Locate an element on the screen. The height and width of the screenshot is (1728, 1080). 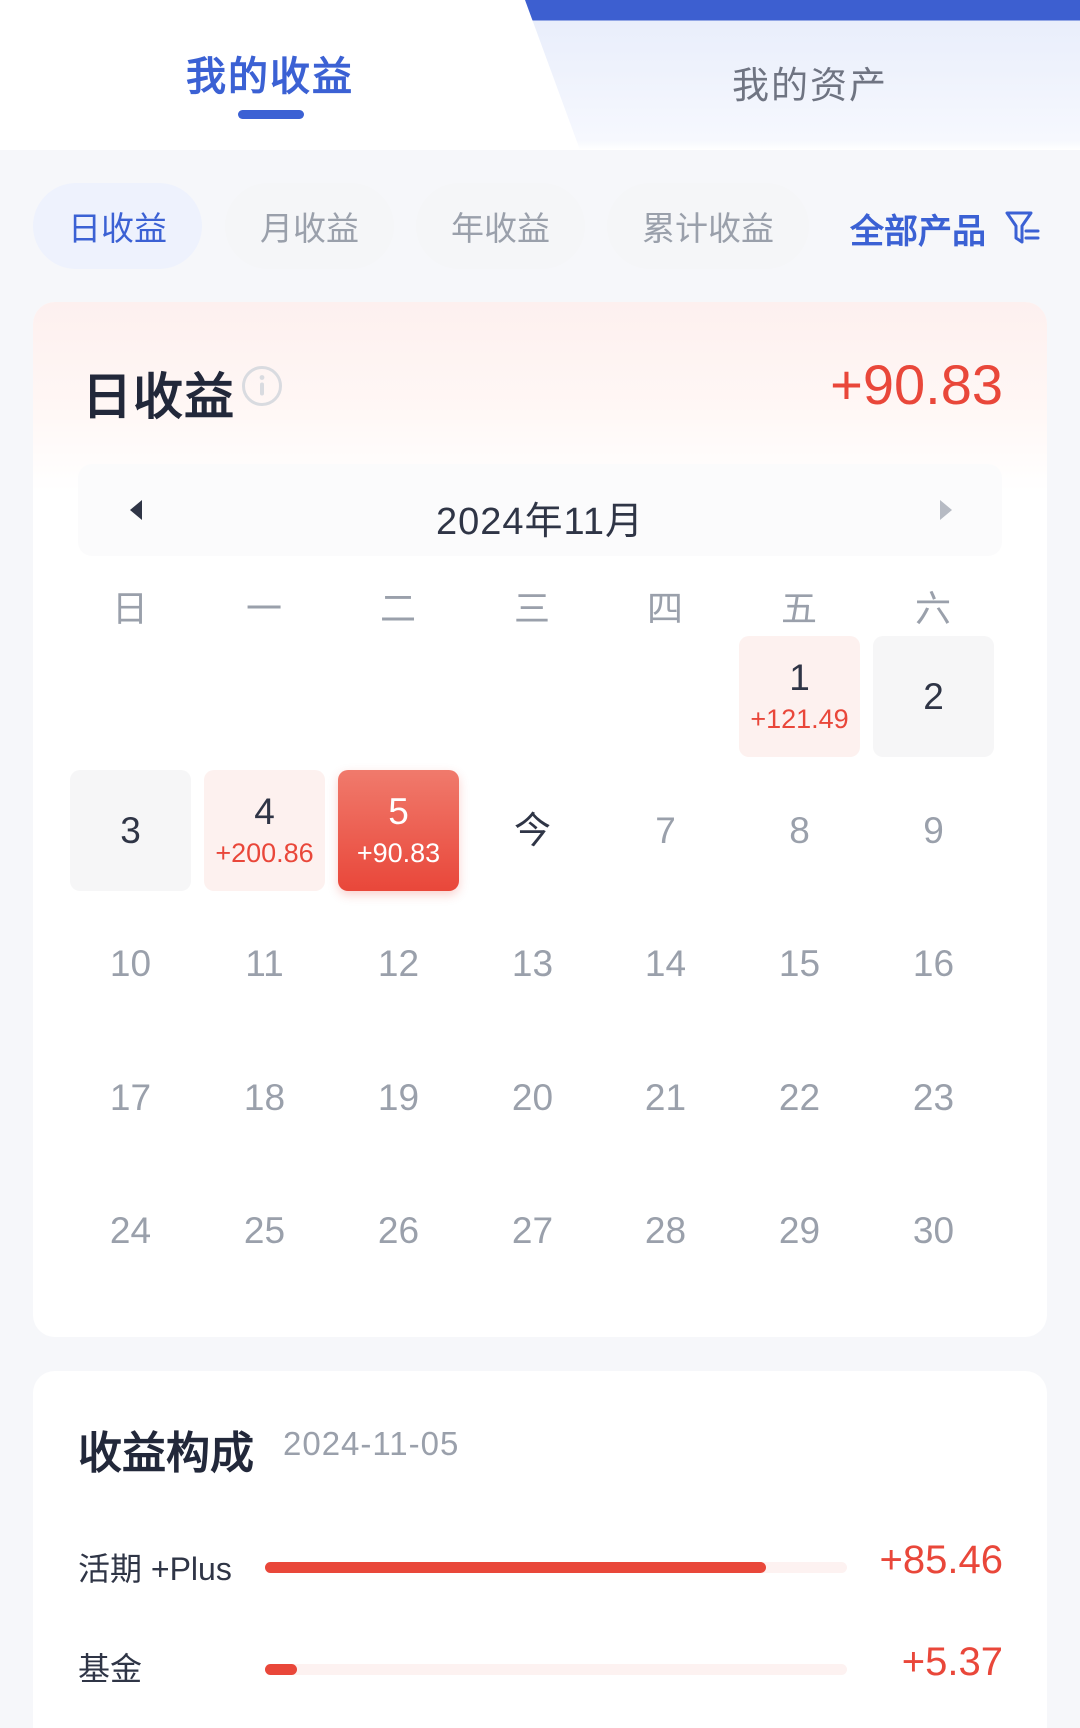
day-number: 3 is located at coordinates (130, 830).